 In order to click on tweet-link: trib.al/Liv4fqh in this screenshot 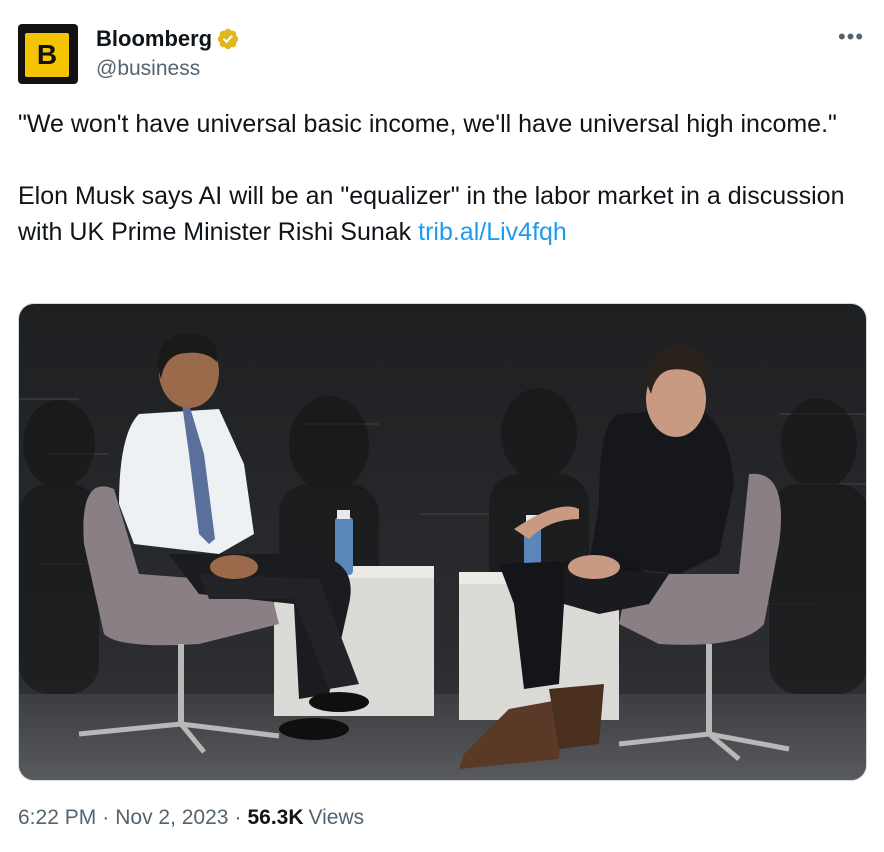, I will do `click(492, 232)`.